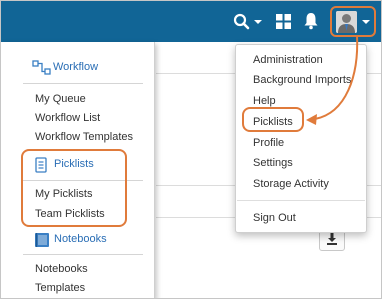  Describe the element at coordinates (60, 288) in the screenshot. I see `menu-item-templates: Templates` at that location.